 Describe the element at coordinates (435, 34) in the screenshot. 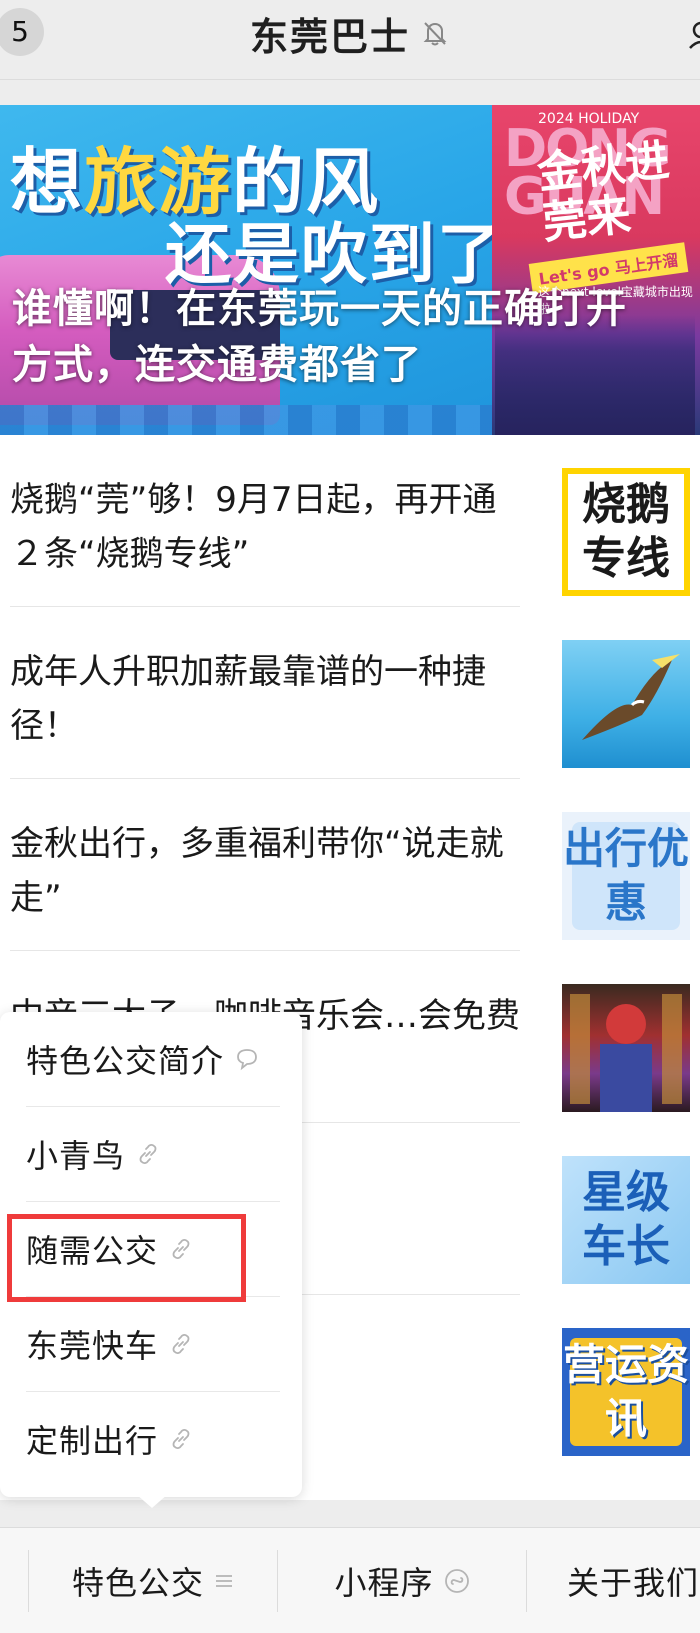

I see `bell-muted-icon` at that location.